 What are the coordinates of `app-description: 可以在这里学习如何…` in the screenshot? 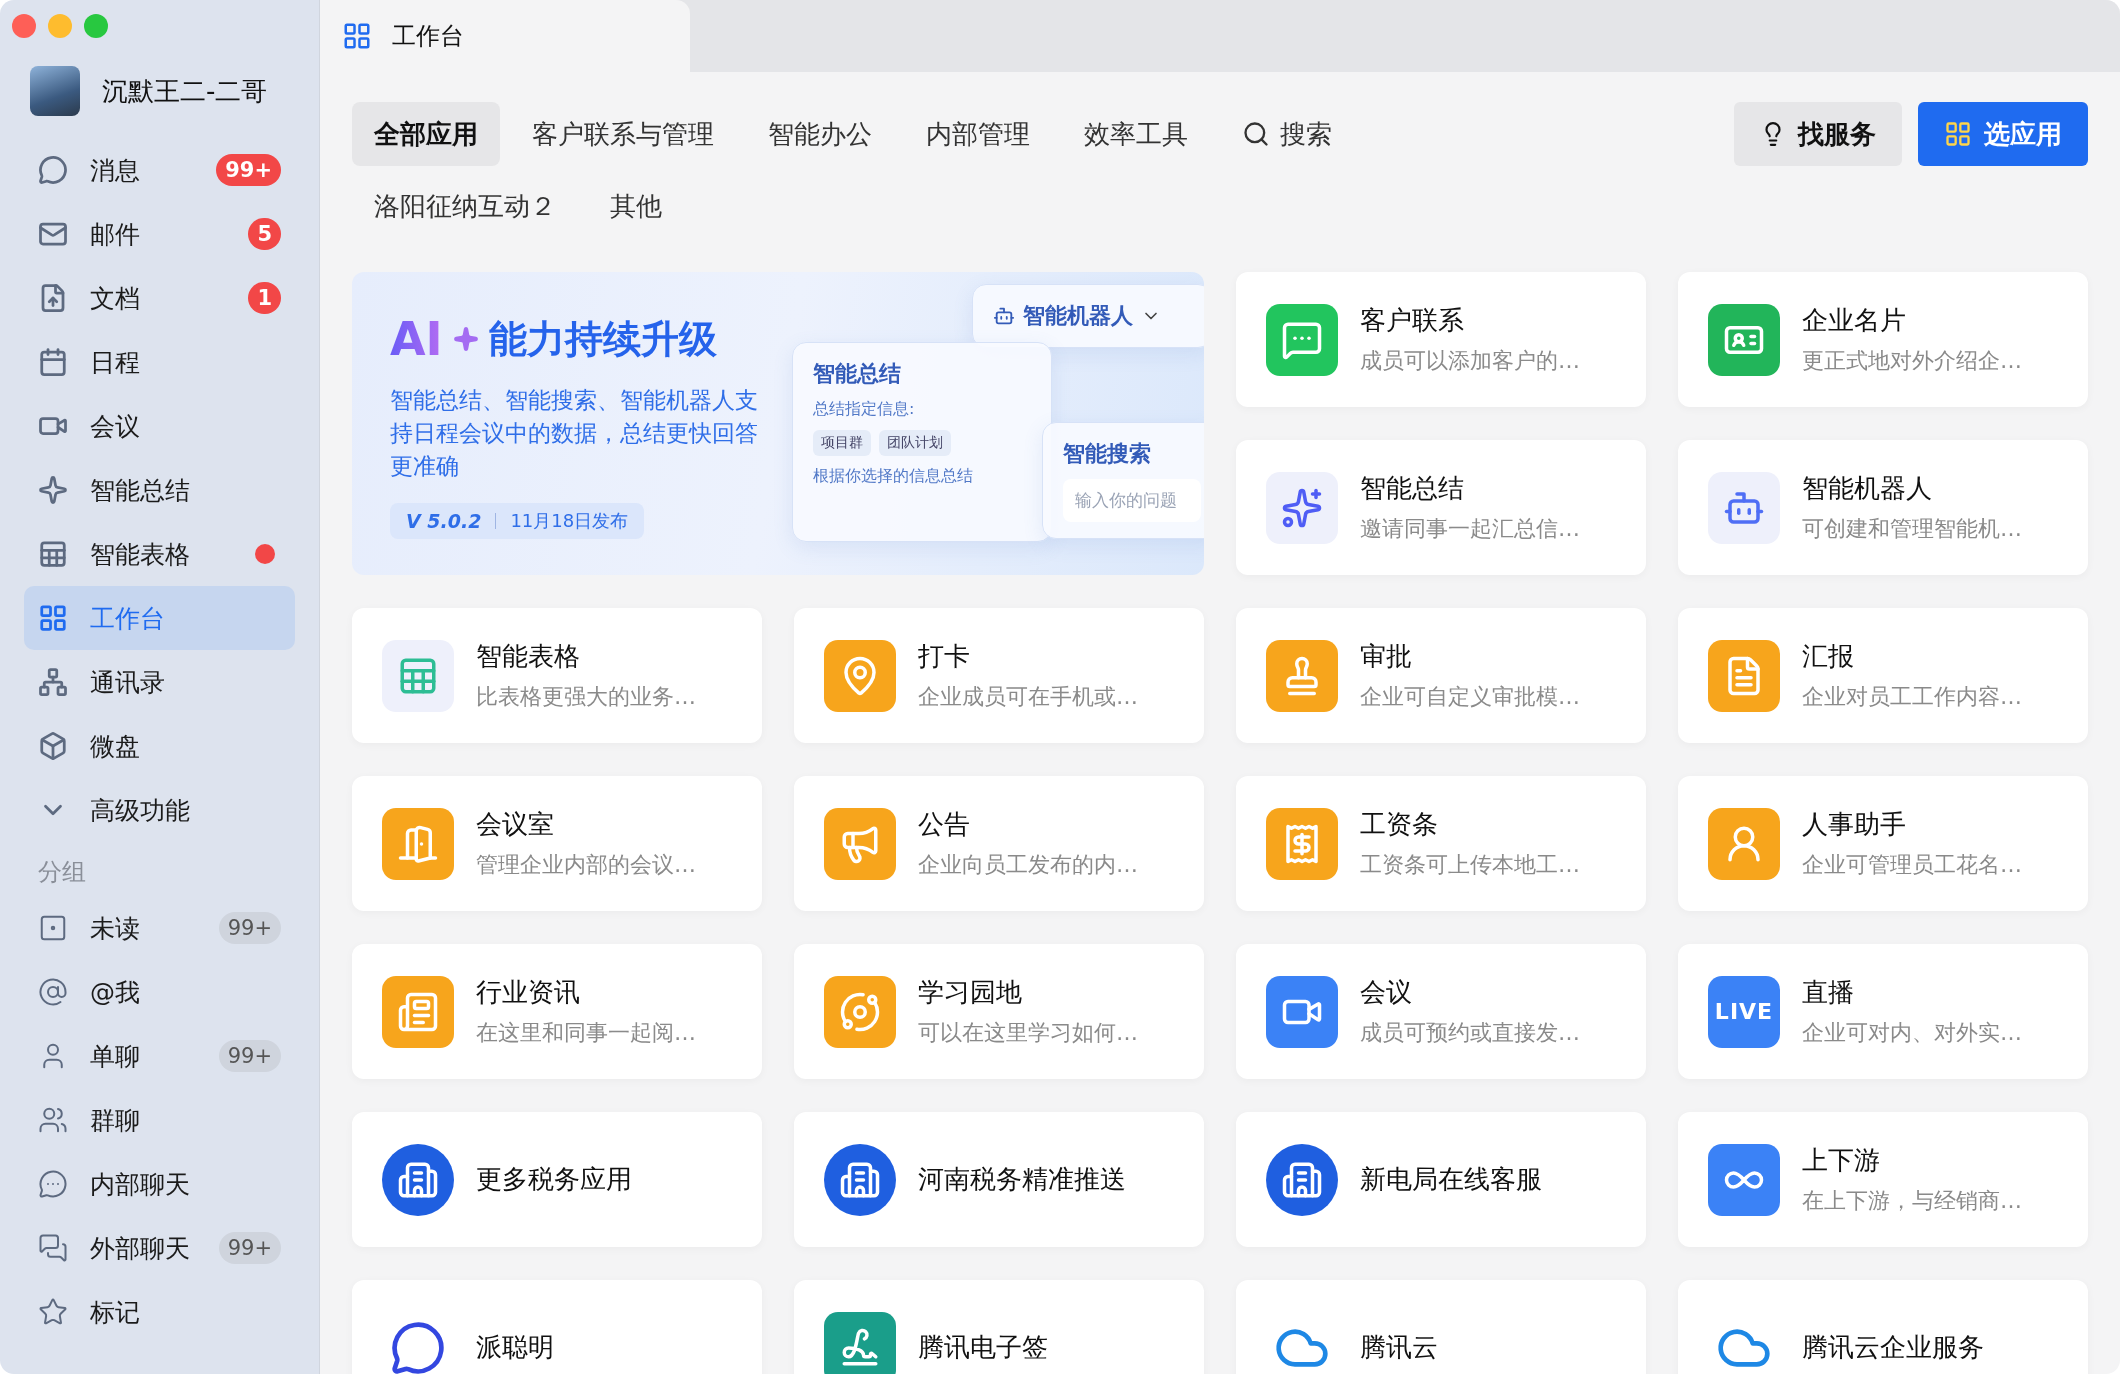 It's located at (1028, 1033).